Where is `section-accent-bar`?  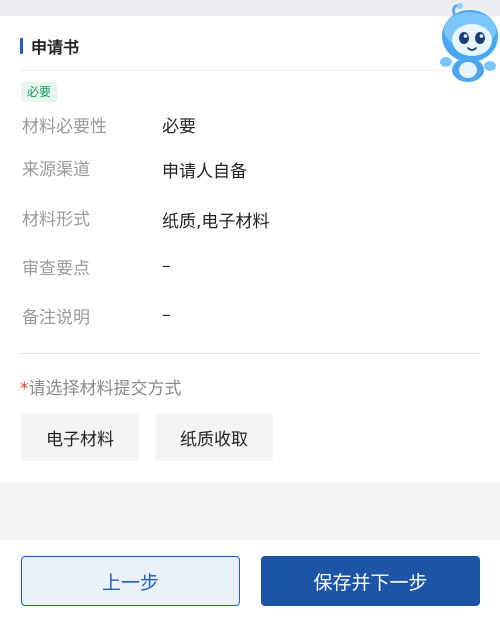 section-accent-bar is located at coordinates (21, 46).